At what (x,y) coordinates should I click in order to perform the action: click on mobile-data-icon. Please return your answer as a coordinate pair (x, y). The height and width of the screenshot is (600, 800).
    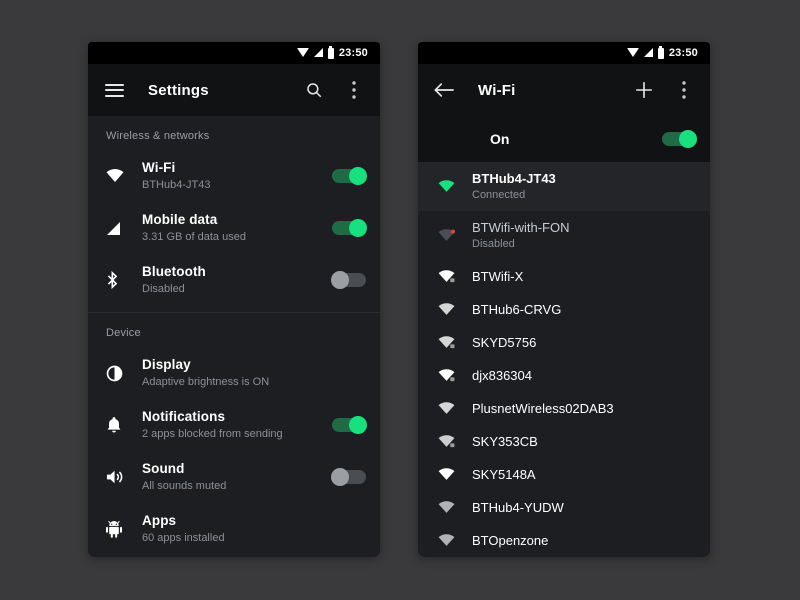
    Looking at the image, I should click on (124, 228).